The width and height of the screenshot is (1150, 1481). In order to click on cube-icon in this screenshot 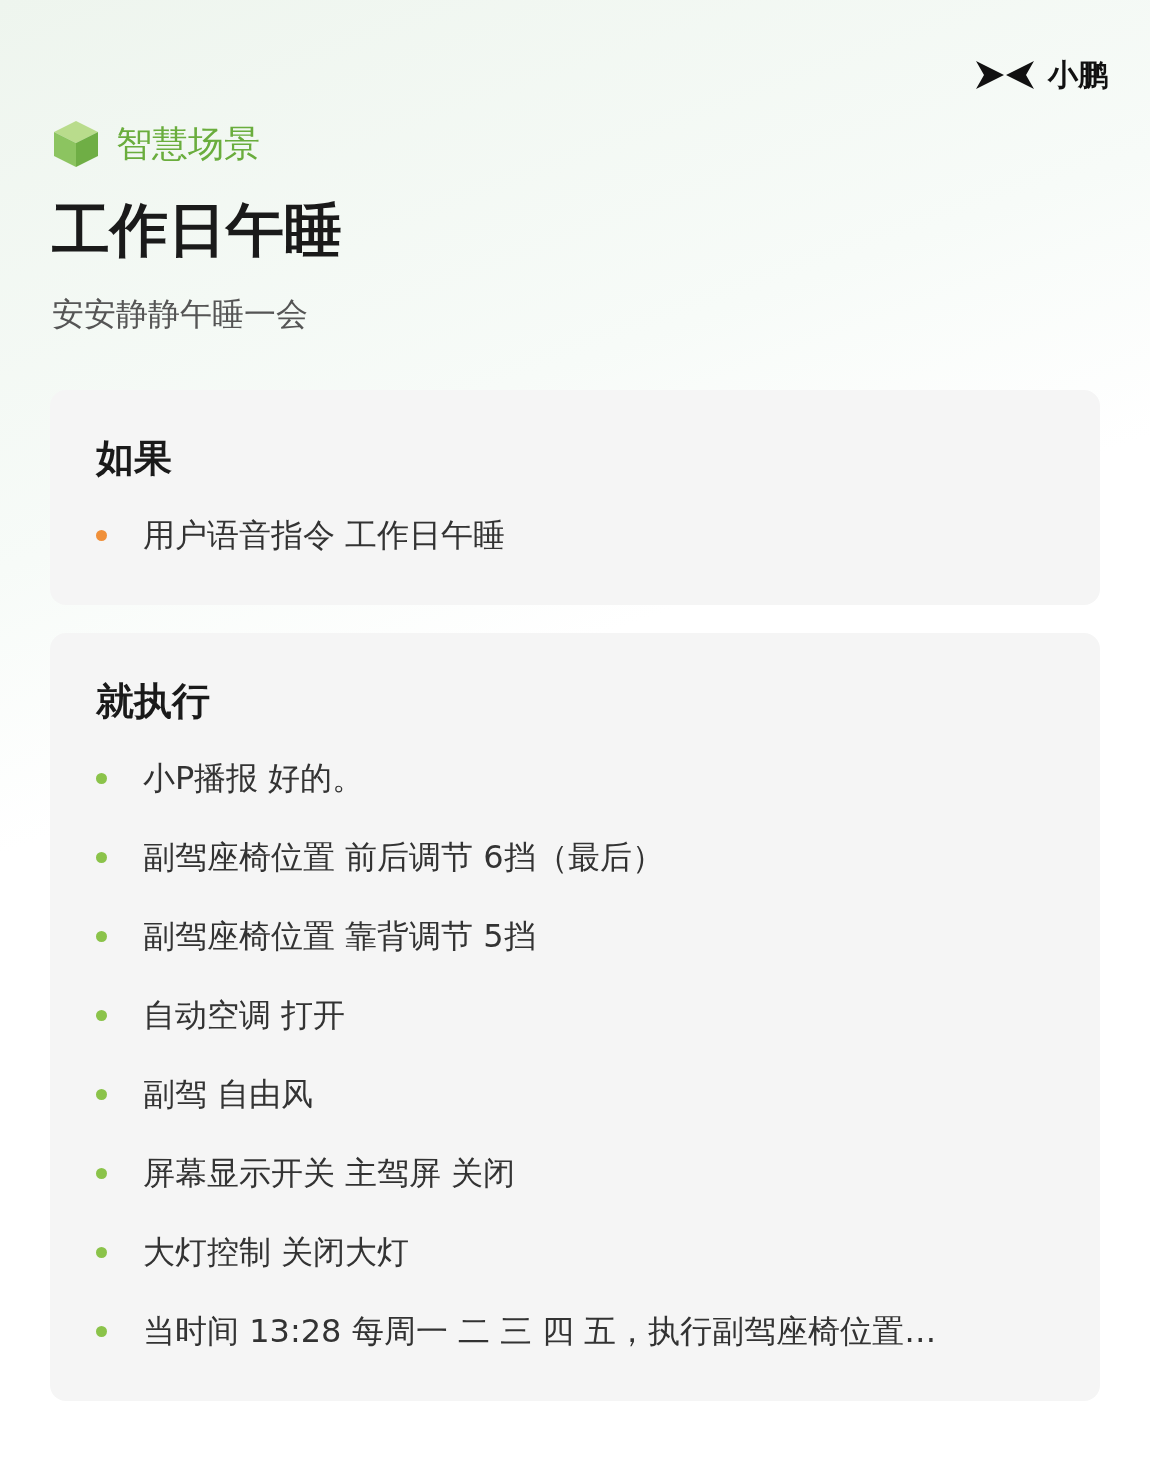, I will do `click(76, 144)`.